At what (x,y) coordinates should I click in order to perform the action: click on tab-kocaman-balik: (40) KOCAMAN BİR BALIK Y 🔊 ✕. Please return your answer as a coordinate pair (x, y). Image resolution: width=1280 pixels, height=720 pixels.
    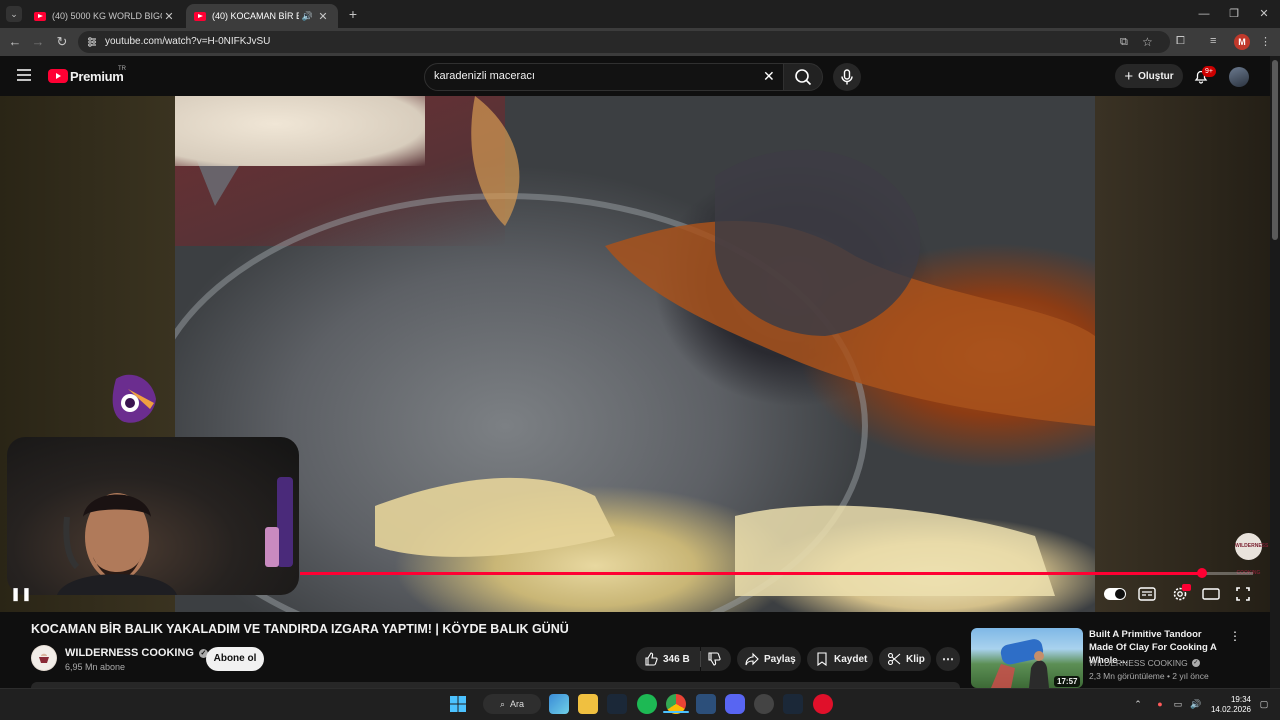
    Looking at the image, I should click on (262, 16).